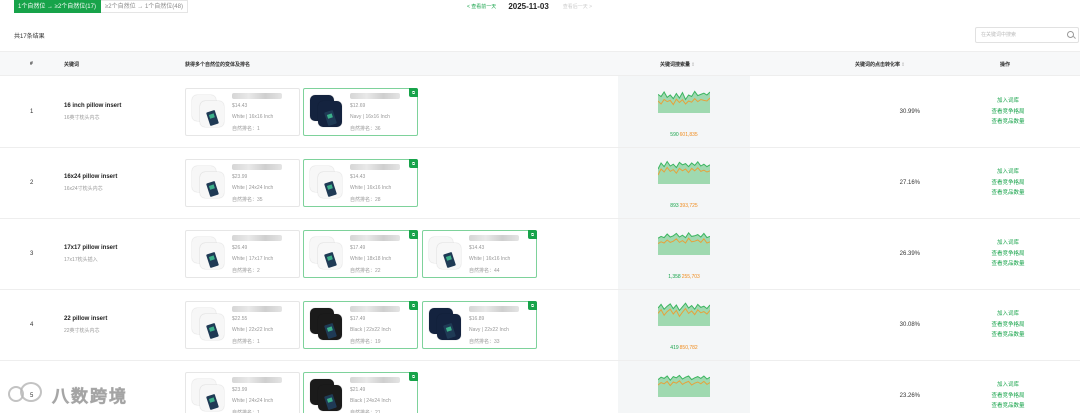 The image size is (1080, 413). I want to click on volume-orange: 850,782, so click(688, 348).